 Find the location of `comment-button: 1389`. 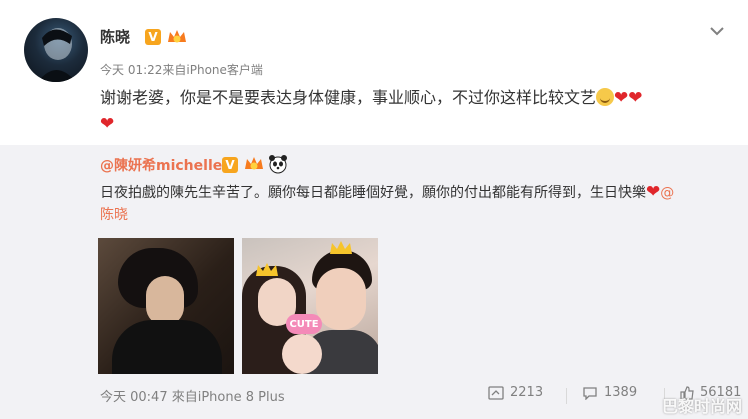

comment-button: 1389 is located at coordinates (609, 392).